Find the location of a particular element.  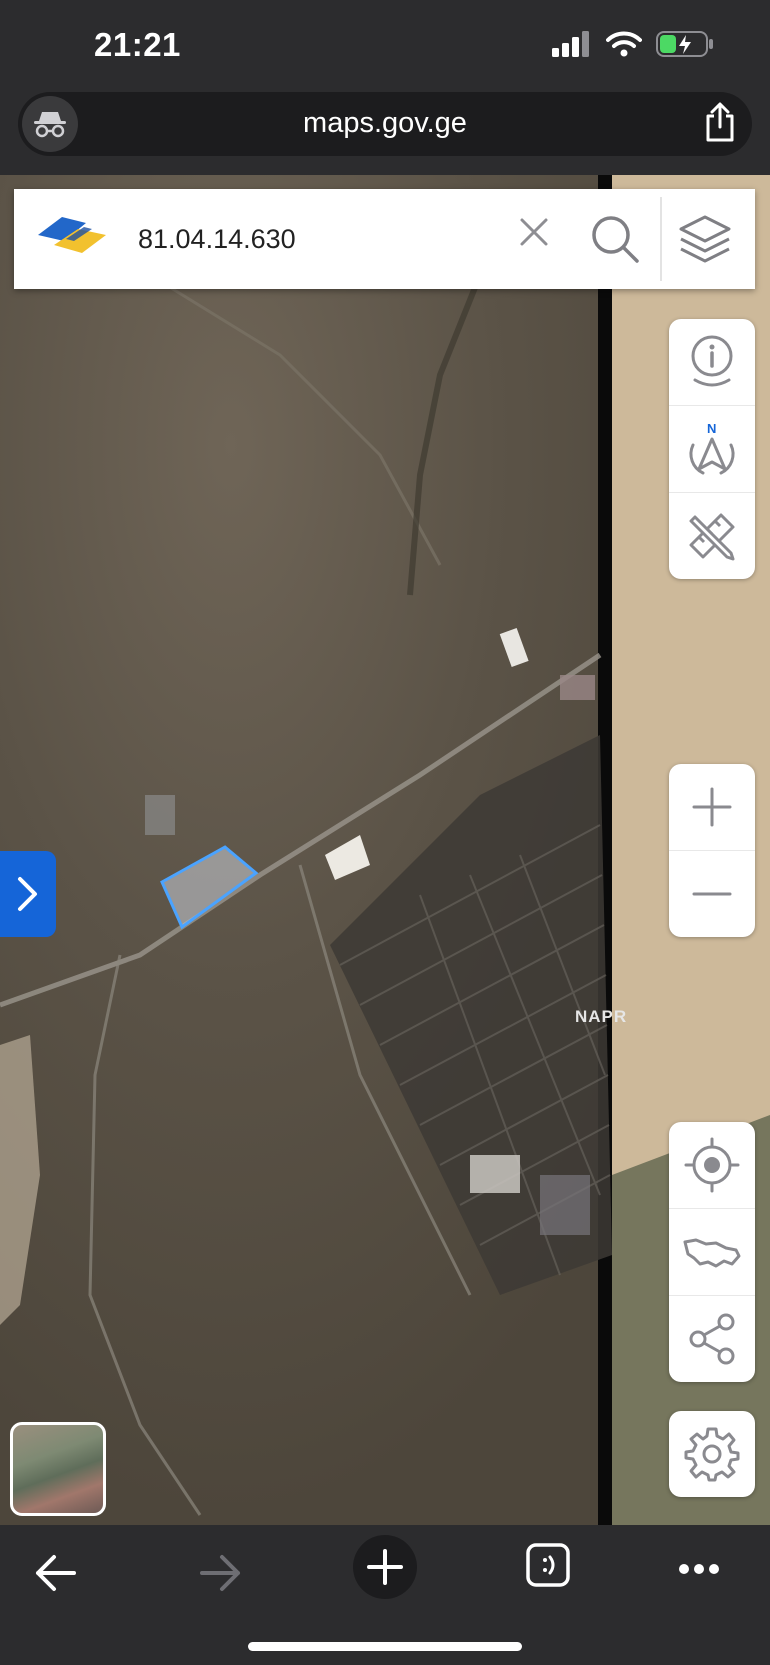

status-bar: 21:21 is located at coordinates (385, 44).